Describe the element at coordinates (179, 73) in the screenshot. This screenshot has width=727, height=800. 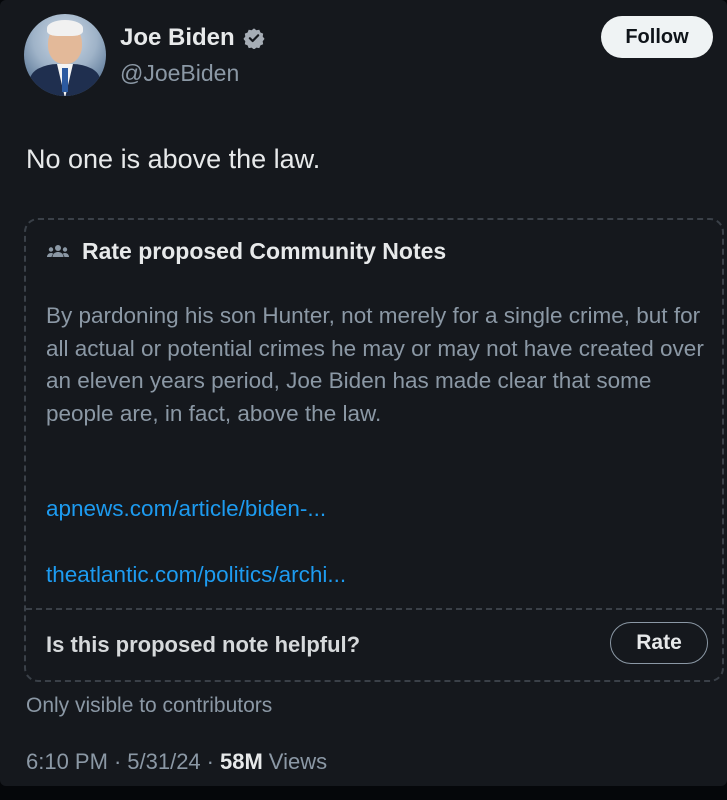
I see `author-handle: @JoeBiden` at that location.